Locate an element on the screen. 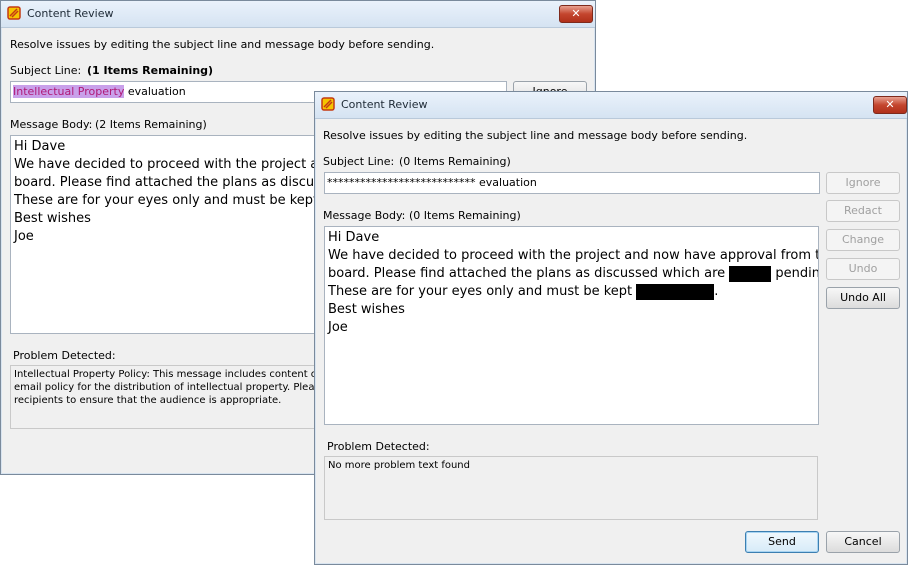  body-text: . is located at coordinates (716, 291).